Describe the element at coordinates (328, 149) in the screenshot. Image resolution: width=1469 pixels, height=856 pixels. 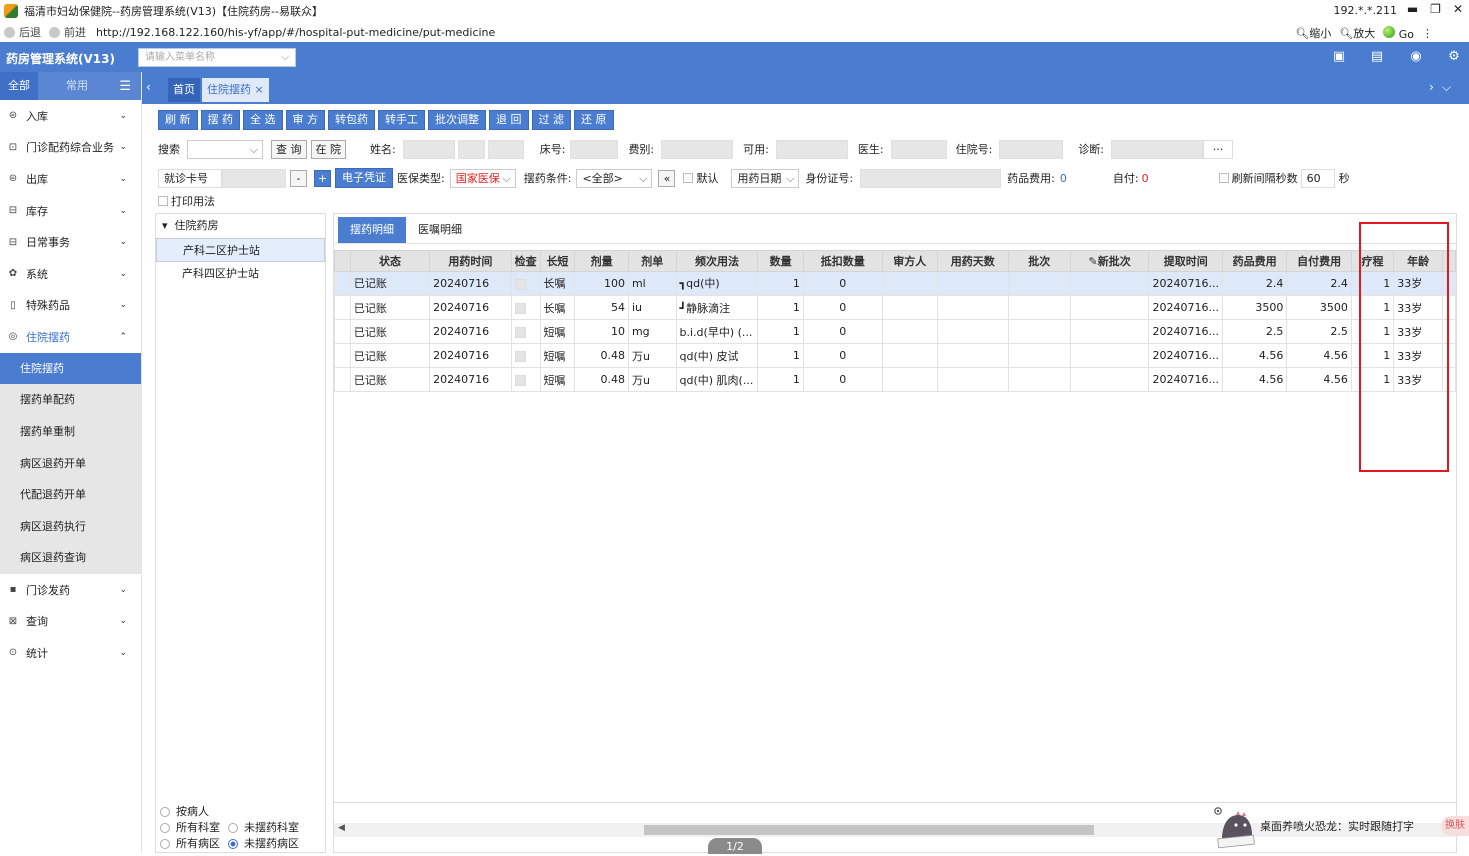
I see `in-hospital-button: 在 院` at that location.